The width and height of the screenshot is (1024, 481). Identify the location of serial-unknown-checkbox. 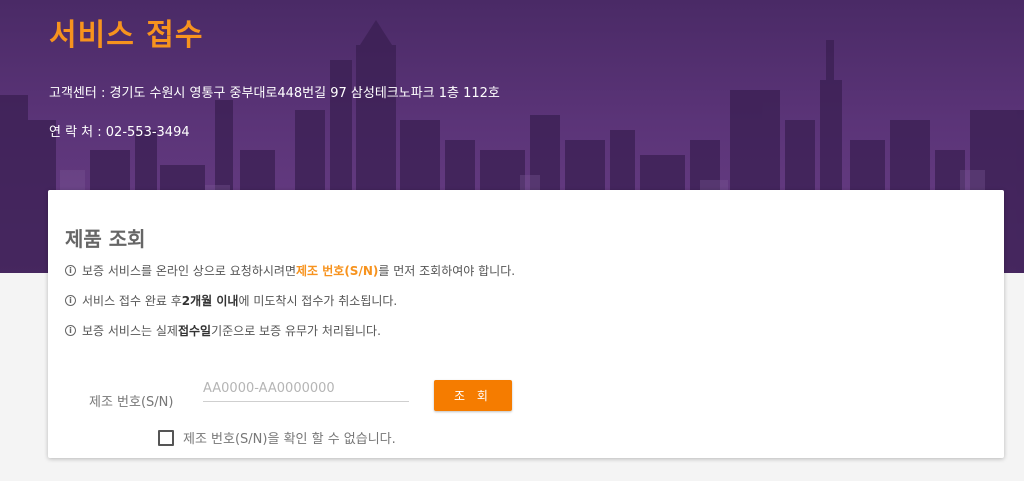
(166, 437).